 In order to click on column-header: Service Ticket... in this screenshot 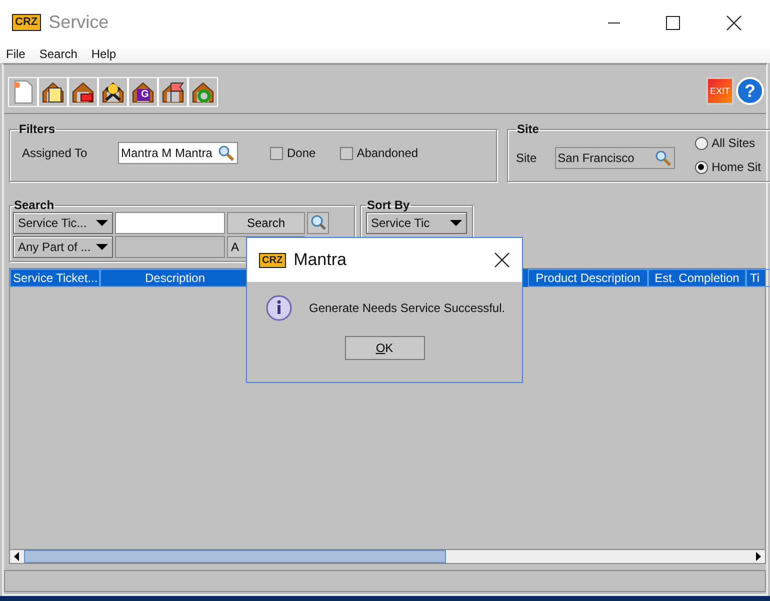, I will do `click(55, 278)`.